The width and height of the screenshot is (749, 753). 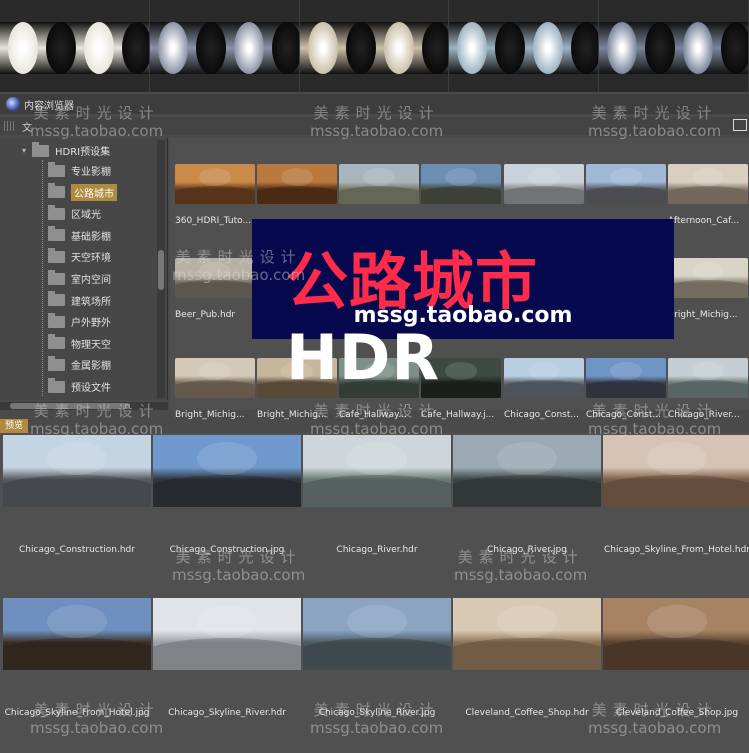 I want to click on tree-item: 预设文件, so click(x=79, y=386).